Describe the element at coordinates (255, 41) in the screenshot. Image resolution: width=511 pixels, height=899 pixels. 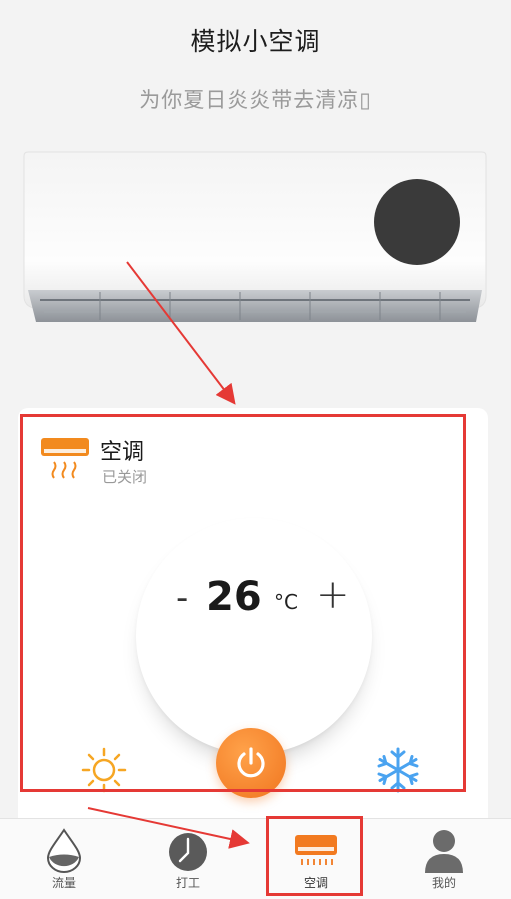
I see `page-title: 模拟小空调` at that location.